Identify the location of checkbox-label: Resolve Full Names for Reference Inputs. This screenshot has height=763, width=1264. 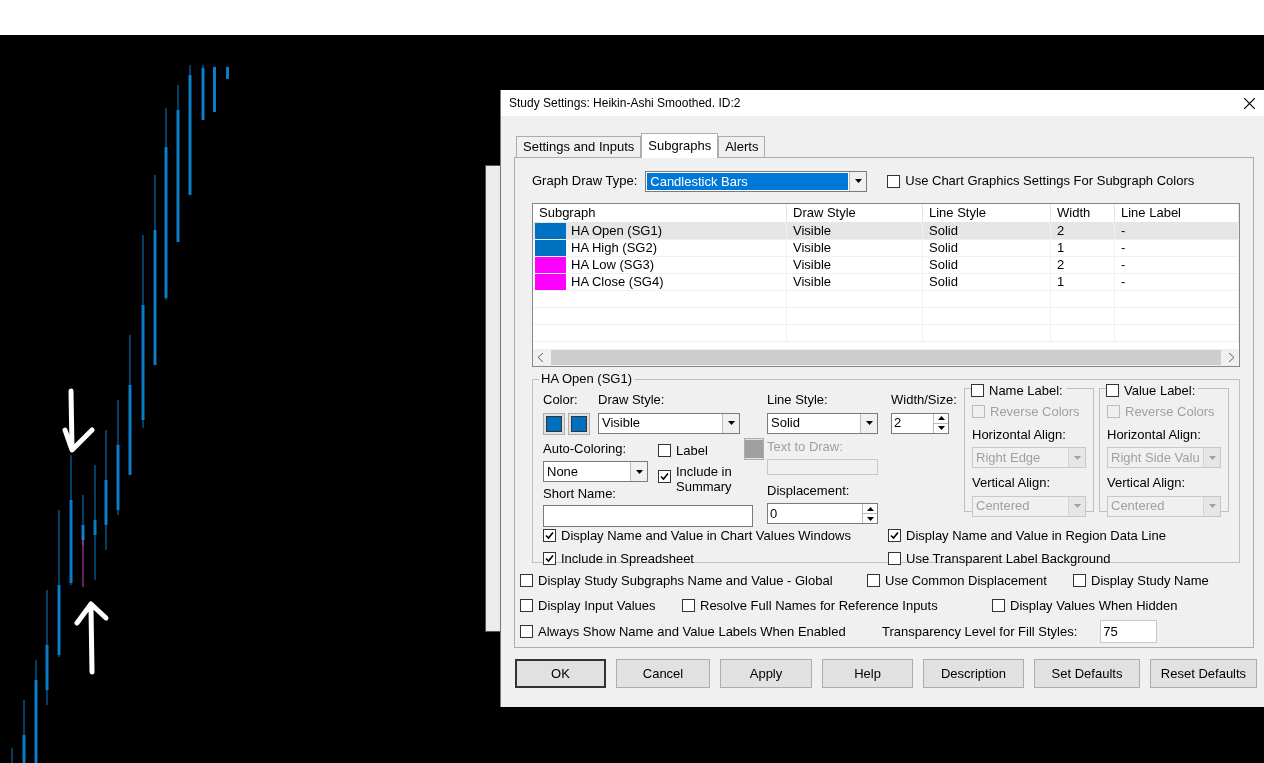
(819, 605).